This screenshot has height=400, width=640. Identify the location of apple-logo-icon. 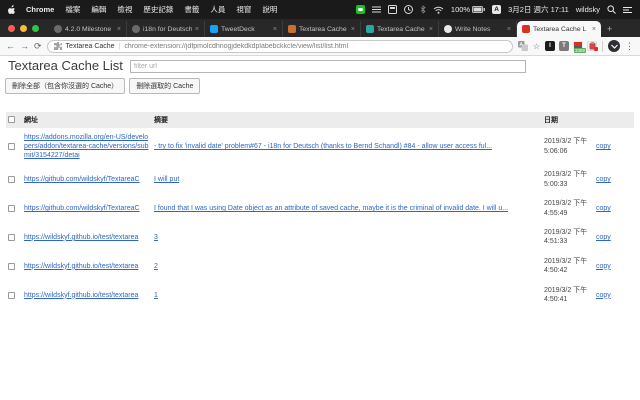
(12, 9).